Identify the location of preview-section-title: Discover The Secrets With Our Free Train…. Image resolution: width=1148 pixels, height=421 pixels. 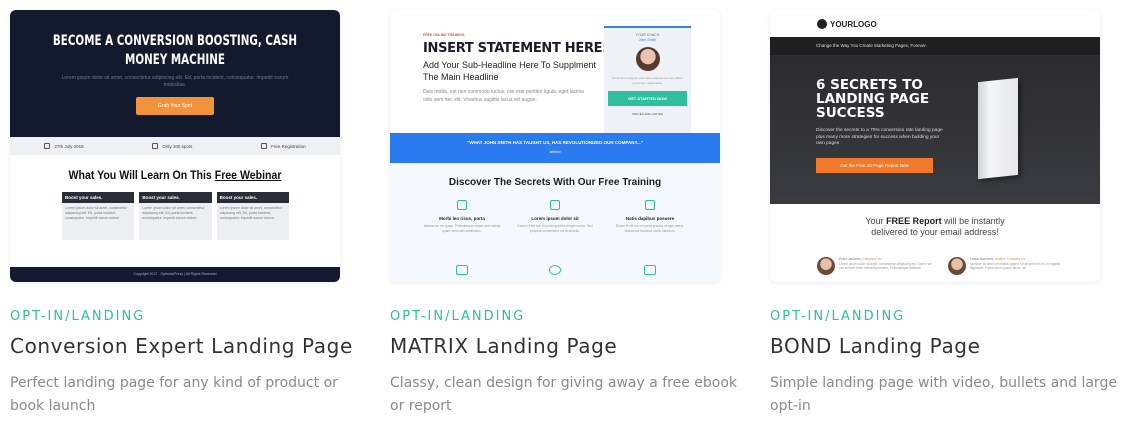
(555, 182).